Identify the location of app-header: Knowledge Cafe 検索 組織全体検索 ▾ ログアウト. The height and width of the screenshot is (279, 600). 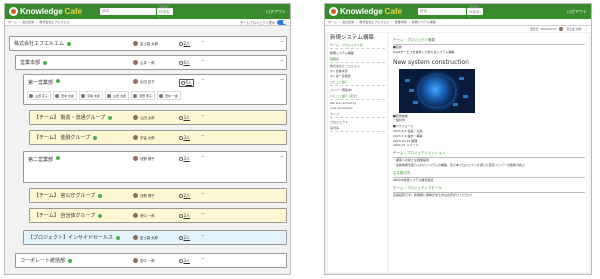
(147, 11).